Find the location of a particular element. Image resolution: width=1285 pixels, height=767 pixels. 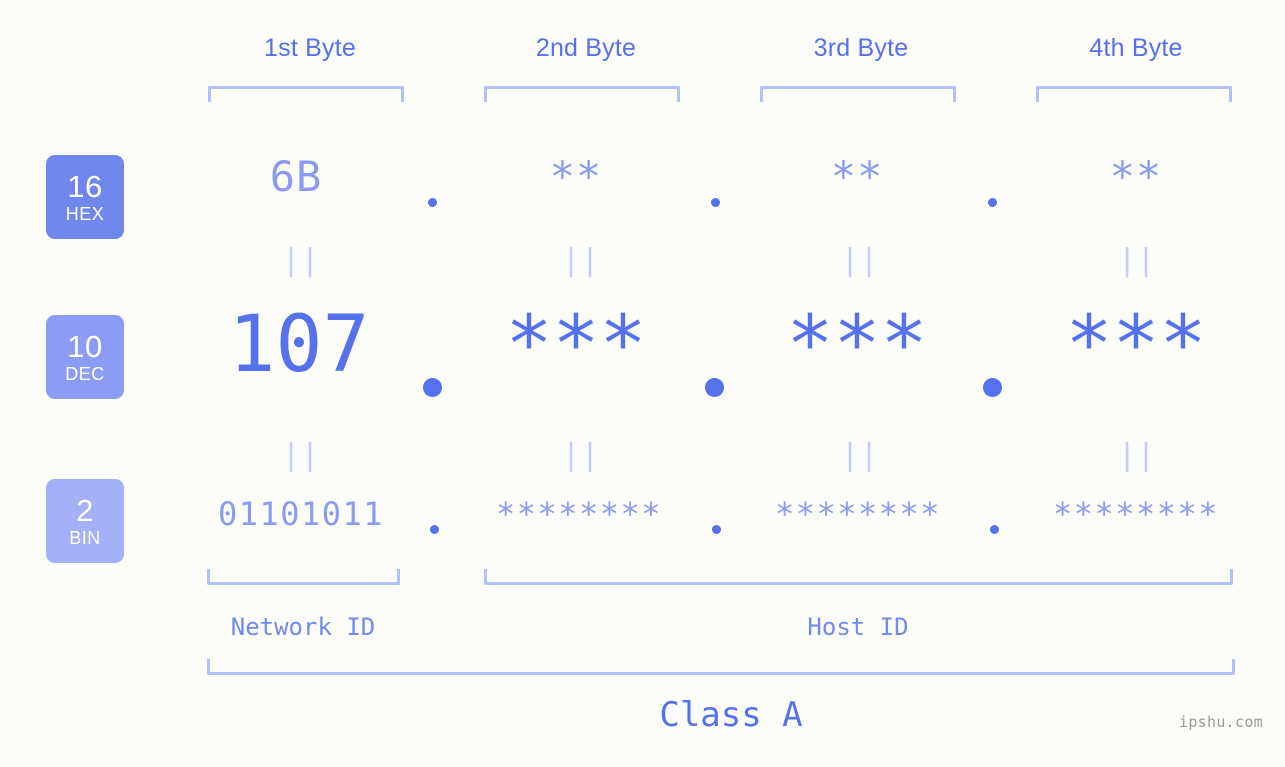

byte-header-3: 3rd Byte is located at coordinates (861, 48).